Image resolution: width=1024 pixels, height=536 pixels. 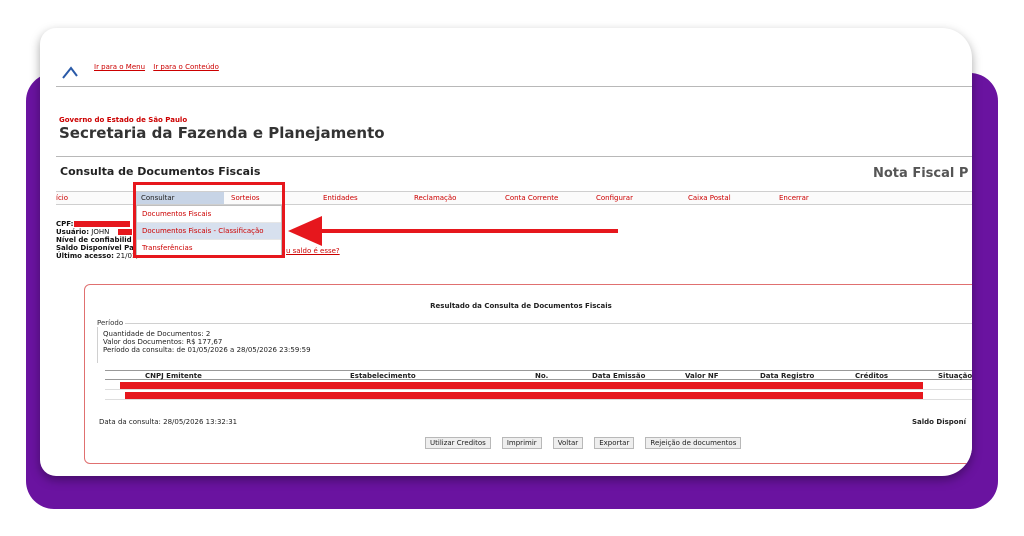 What do you see at coordinates (614, 198) in the screenshot?
I see `menu-configurar: Configurar` at bounding box center [614, 198].